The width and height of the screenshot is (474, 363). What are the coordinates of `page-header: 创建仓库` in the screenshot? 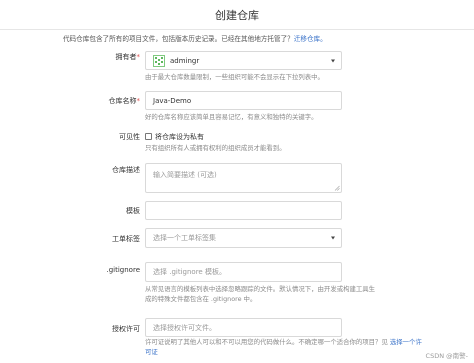 It's located at (237, 15).